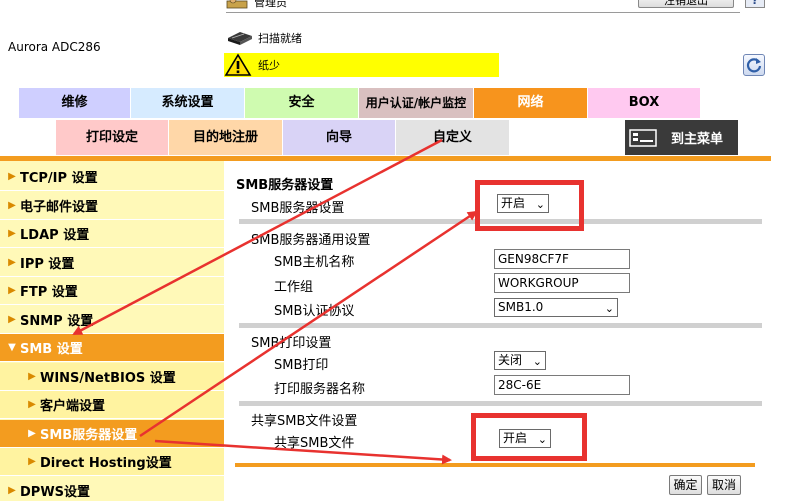 The image size is (786, 501). Describe the element at coordinates (495, 465) in the screenshot. I see `form-bottom-rule` at that location.